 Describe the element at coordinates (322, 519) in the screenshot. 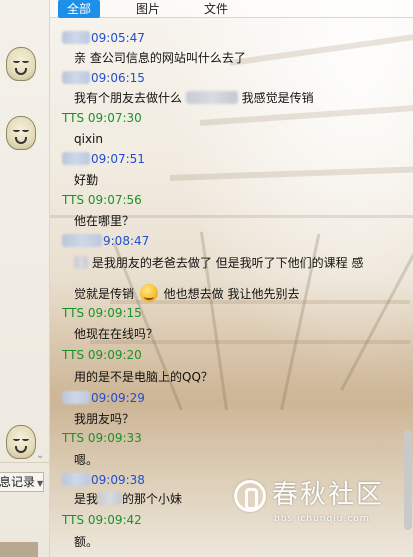

I see `watermark-url: bbs.ichunqiu.com` at that location.